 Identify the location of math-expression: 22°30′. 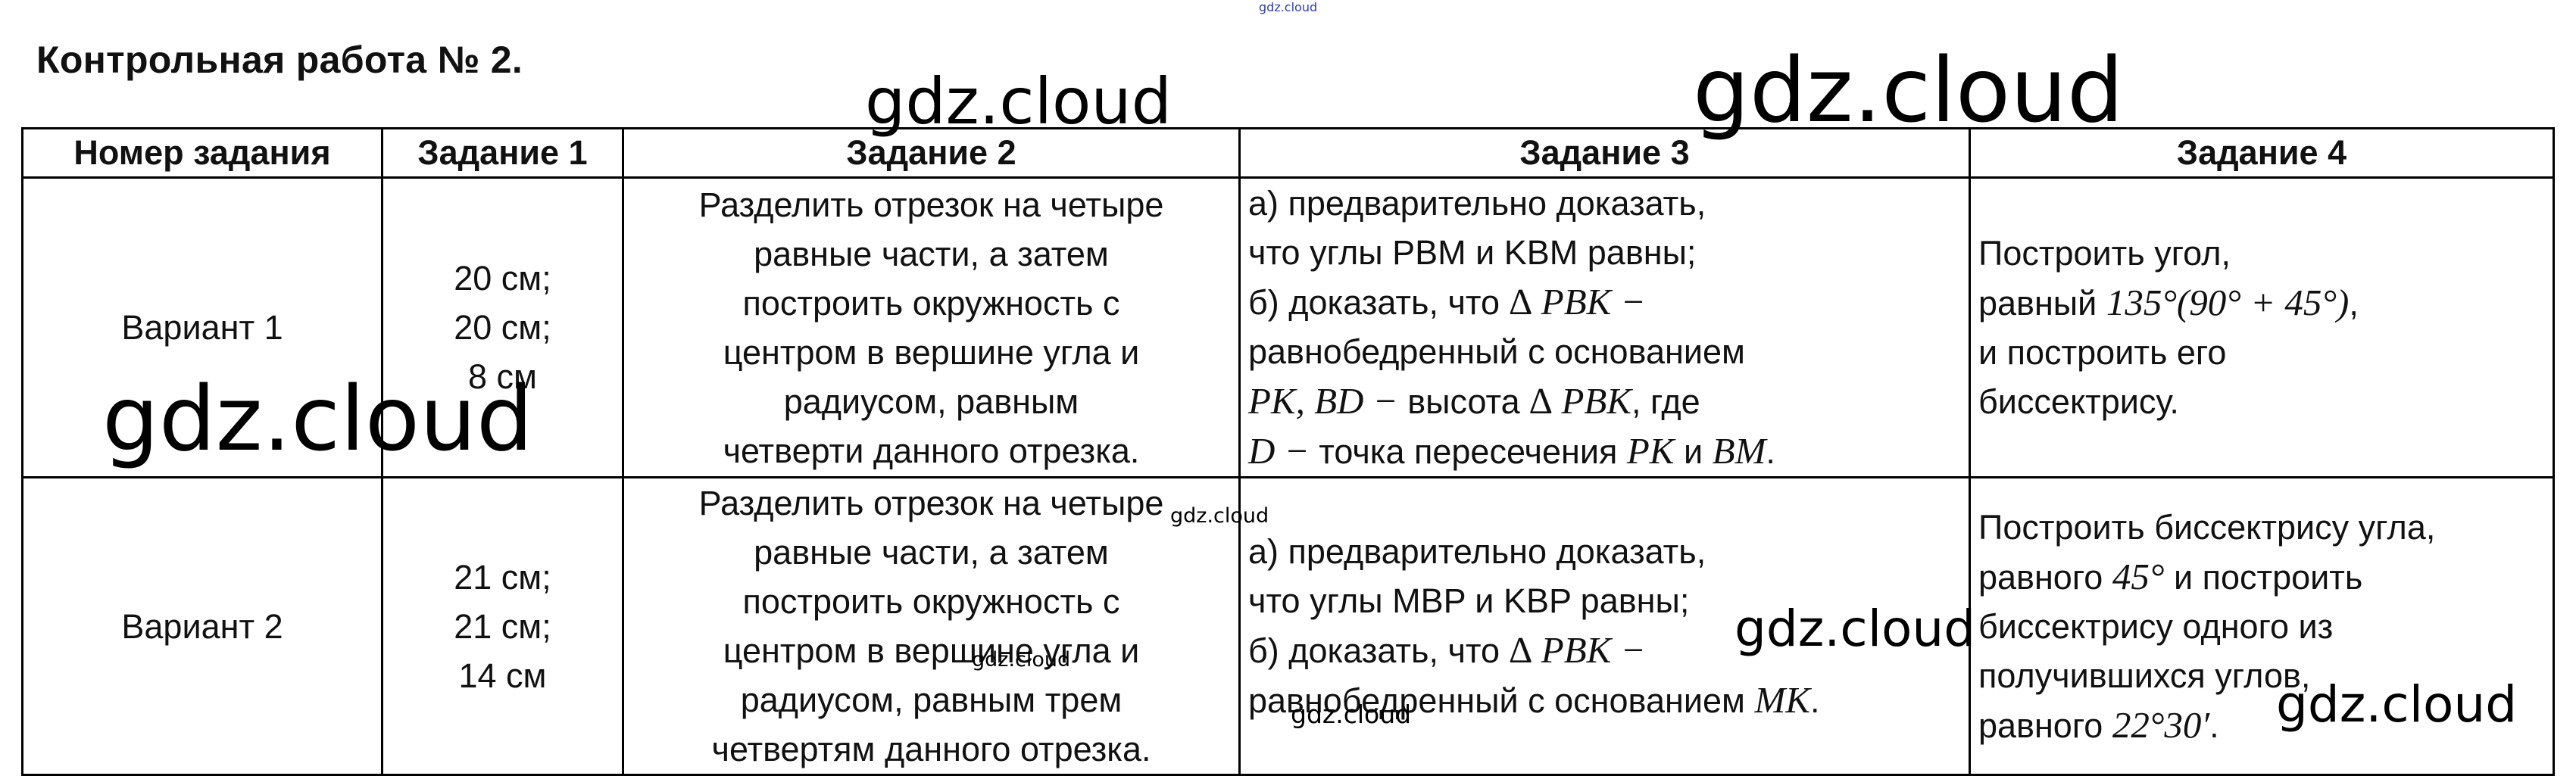
(2161, 724).